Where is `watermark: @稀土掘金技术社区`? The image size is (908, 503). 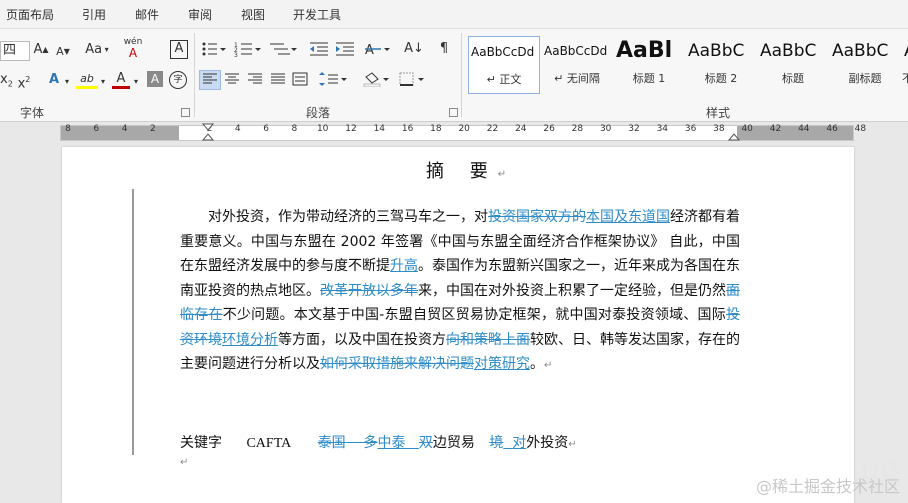
watermark: @稀土掘金技术社区 is located at coordinates (827, 486).